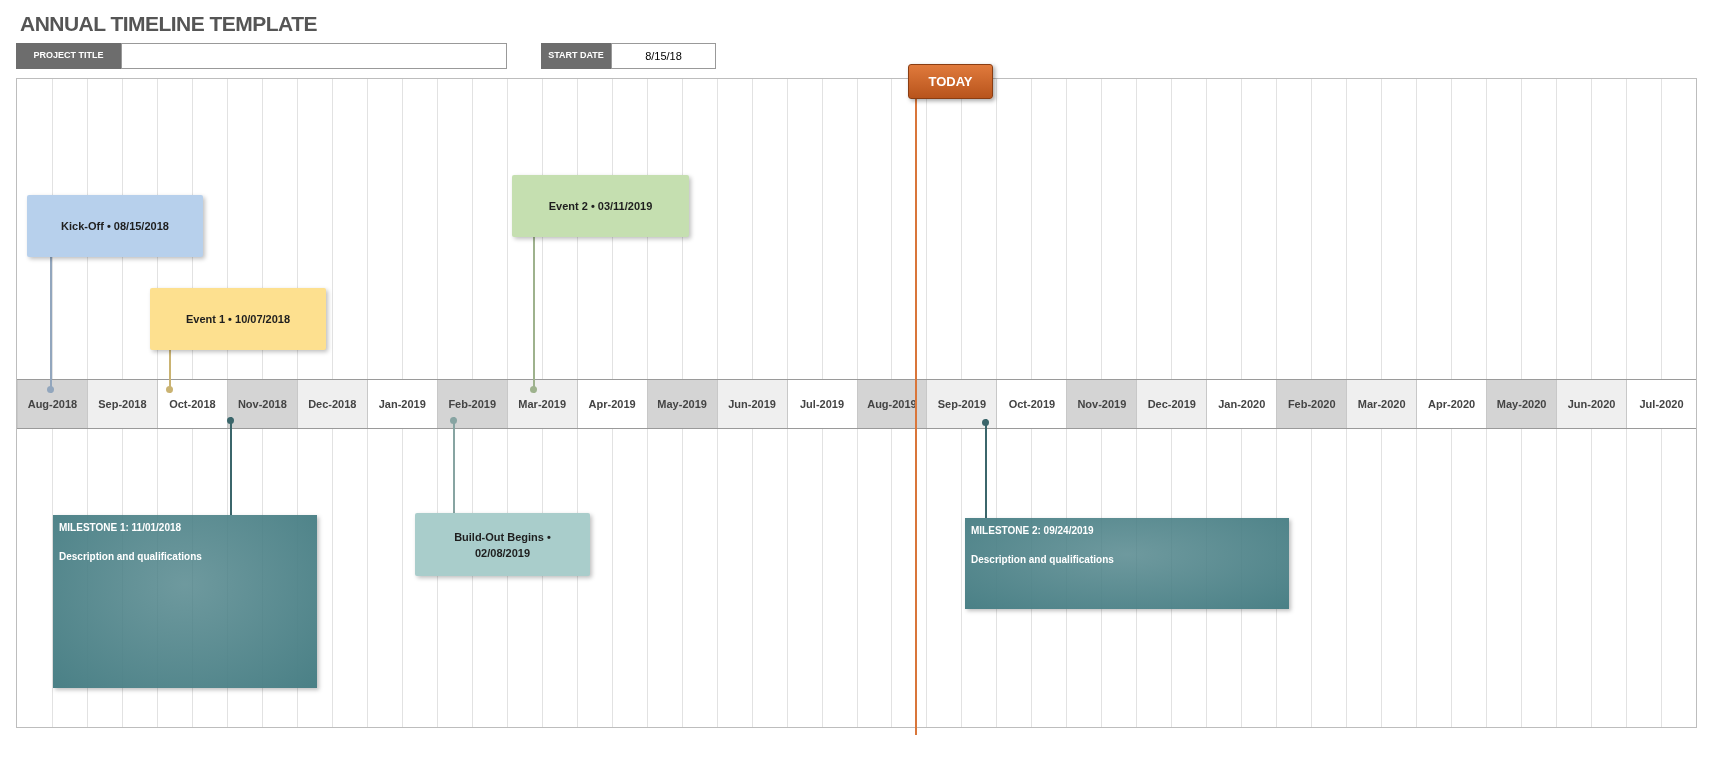 The height and width of the screenshot is (774, 1720). Describe the element at coordinates (1033, 531) in the screenshot. I see `milestone-title: MILESTONE 2: 09/24/2019` at that location.